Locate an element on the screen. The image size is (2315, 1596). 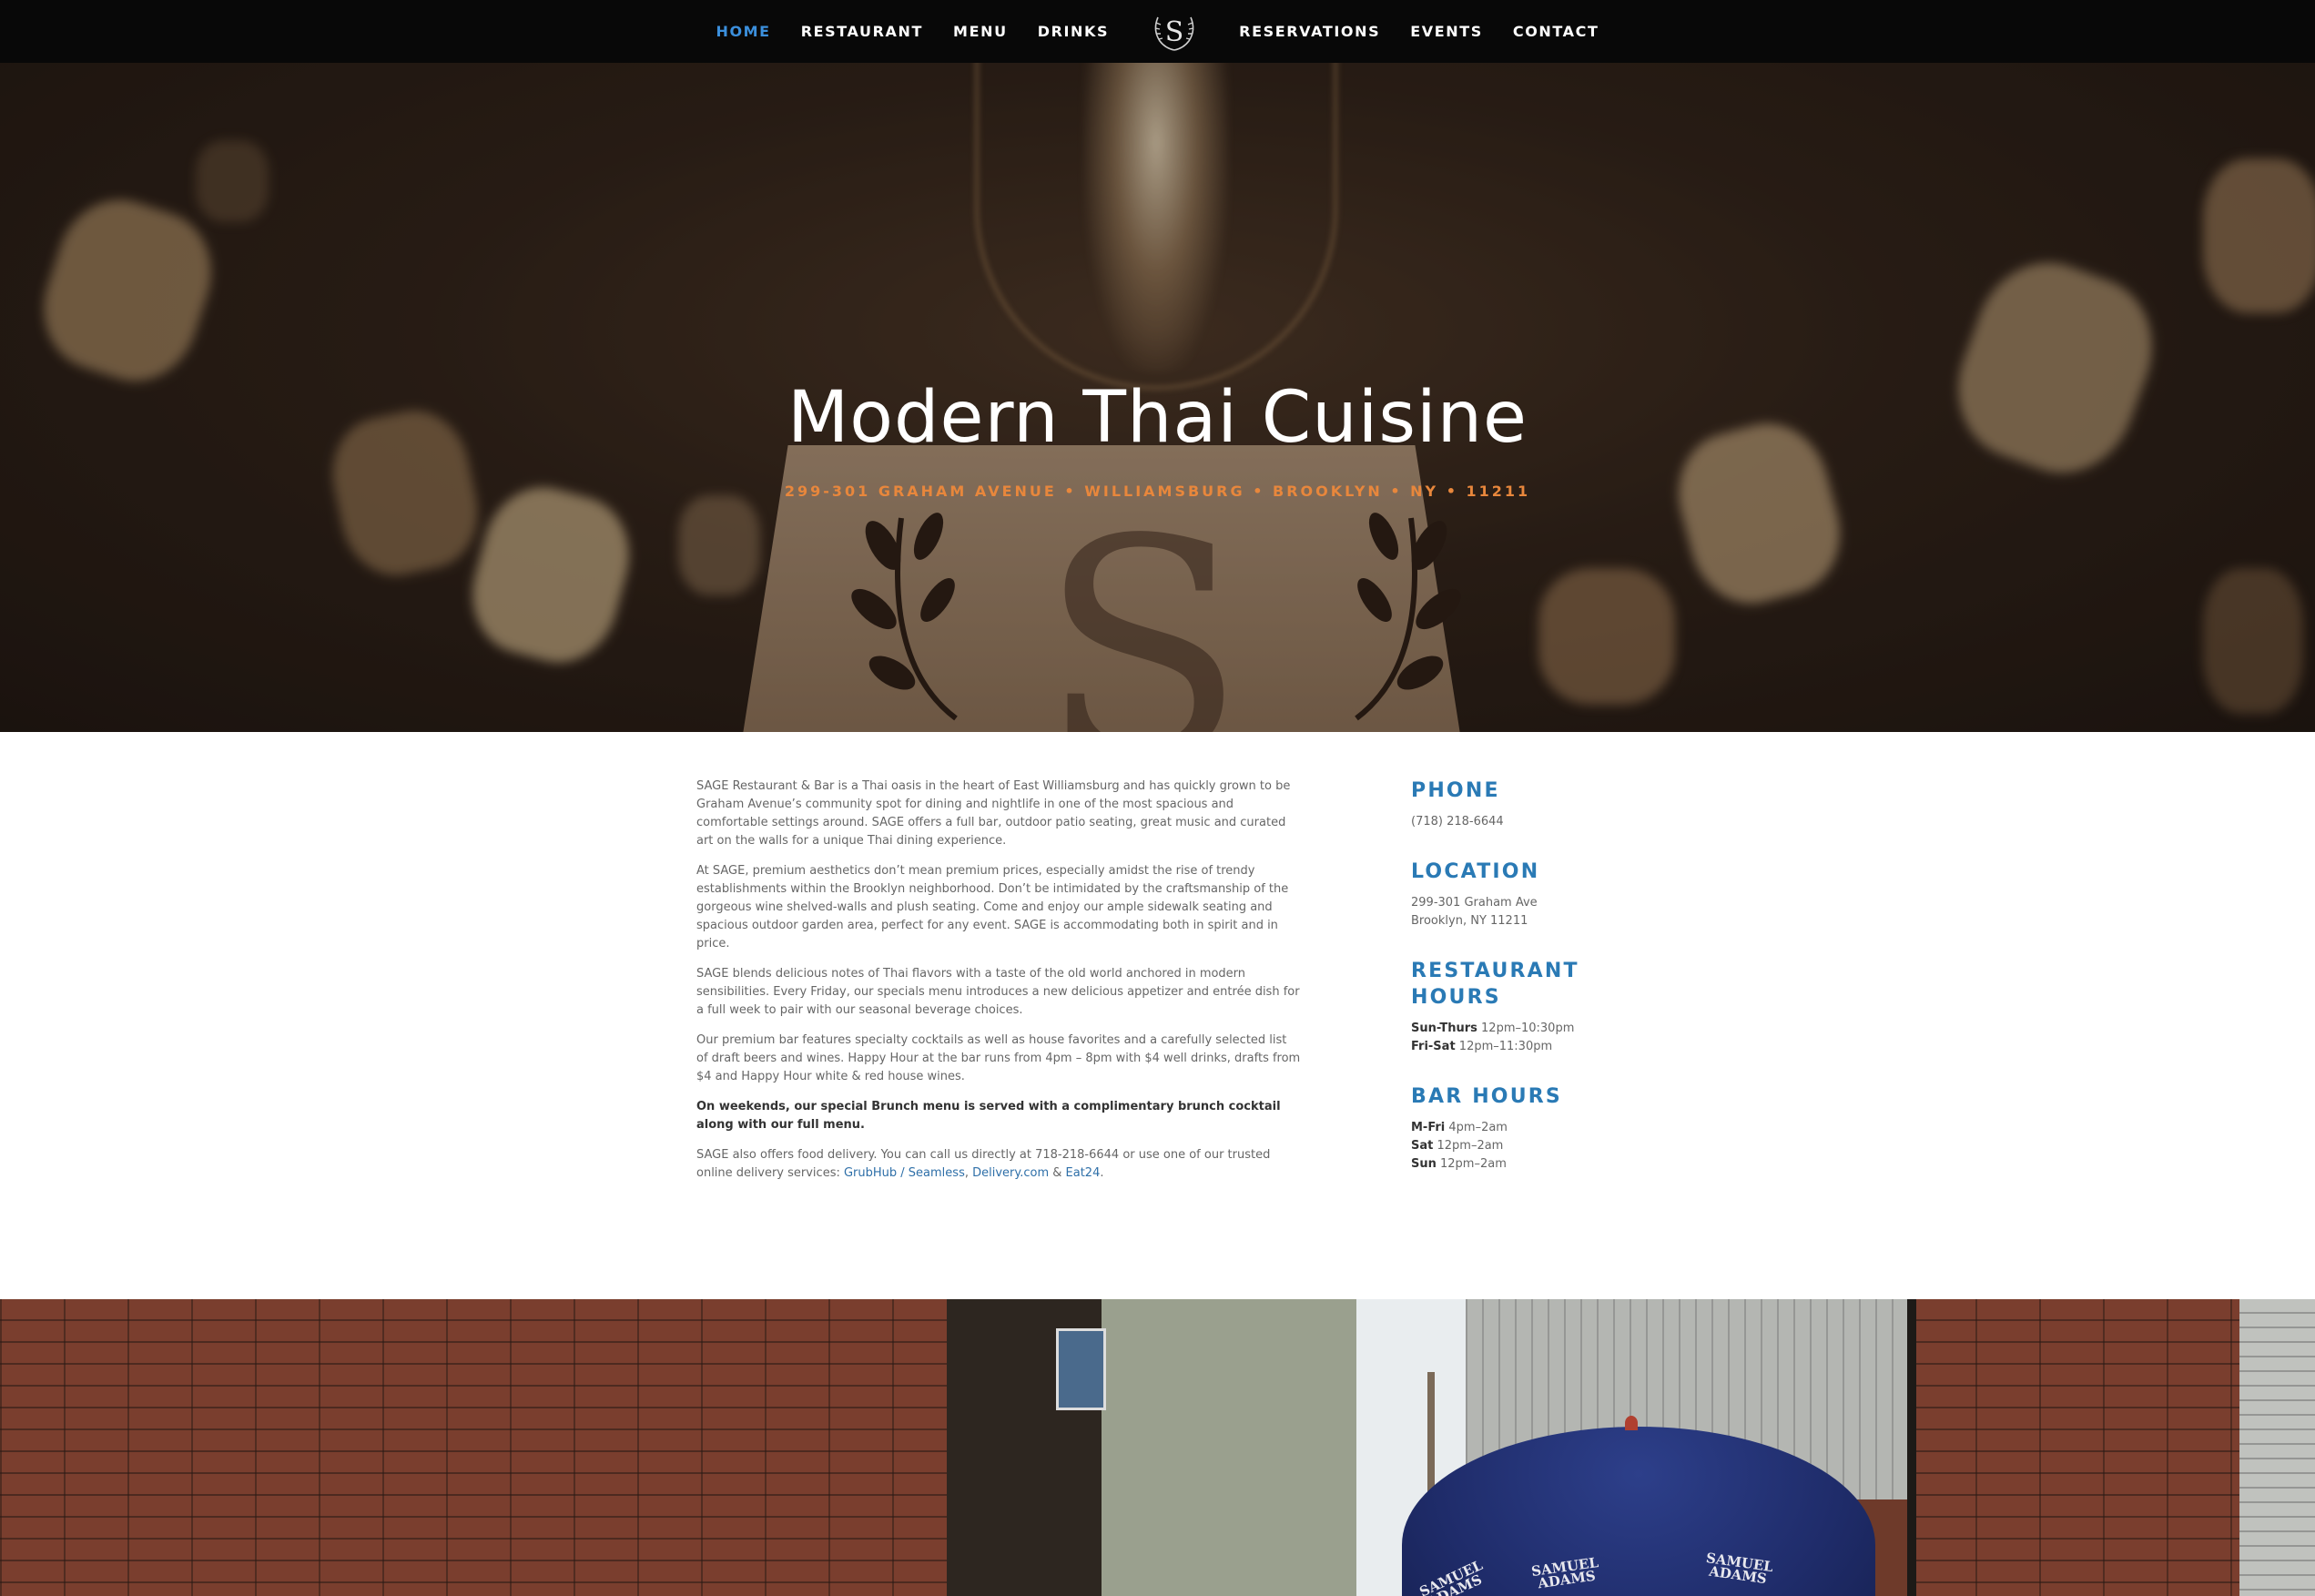
heading-line: HOURS is located at coordinates (1456, 997).